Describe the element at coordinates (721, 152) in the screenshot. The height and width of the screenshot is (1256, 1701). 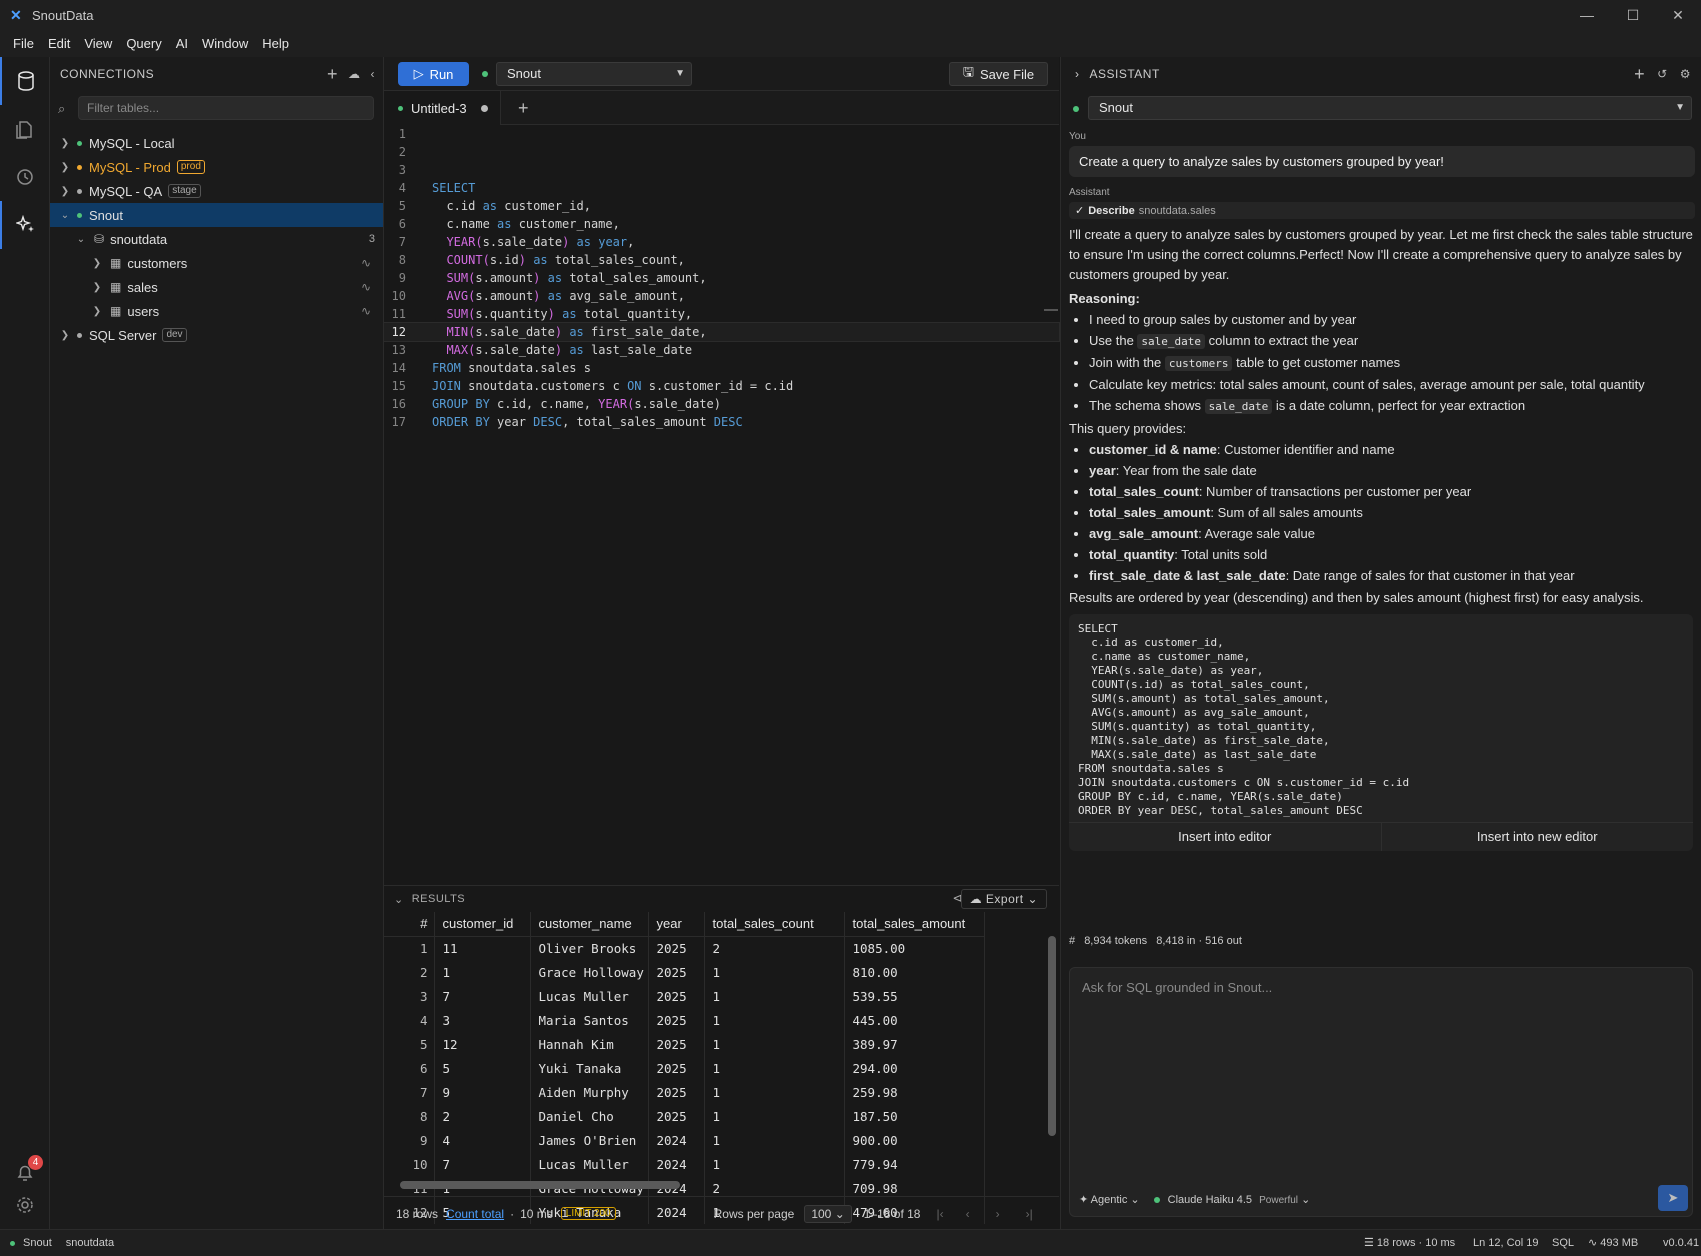
I see `code-line: 2` at that location.